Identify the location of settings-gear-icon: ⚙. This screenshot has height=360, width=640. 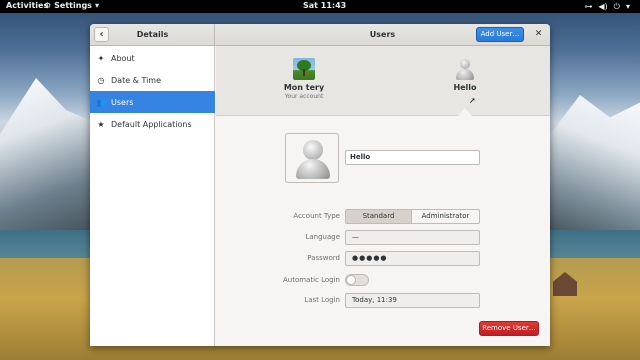
(48, 5).